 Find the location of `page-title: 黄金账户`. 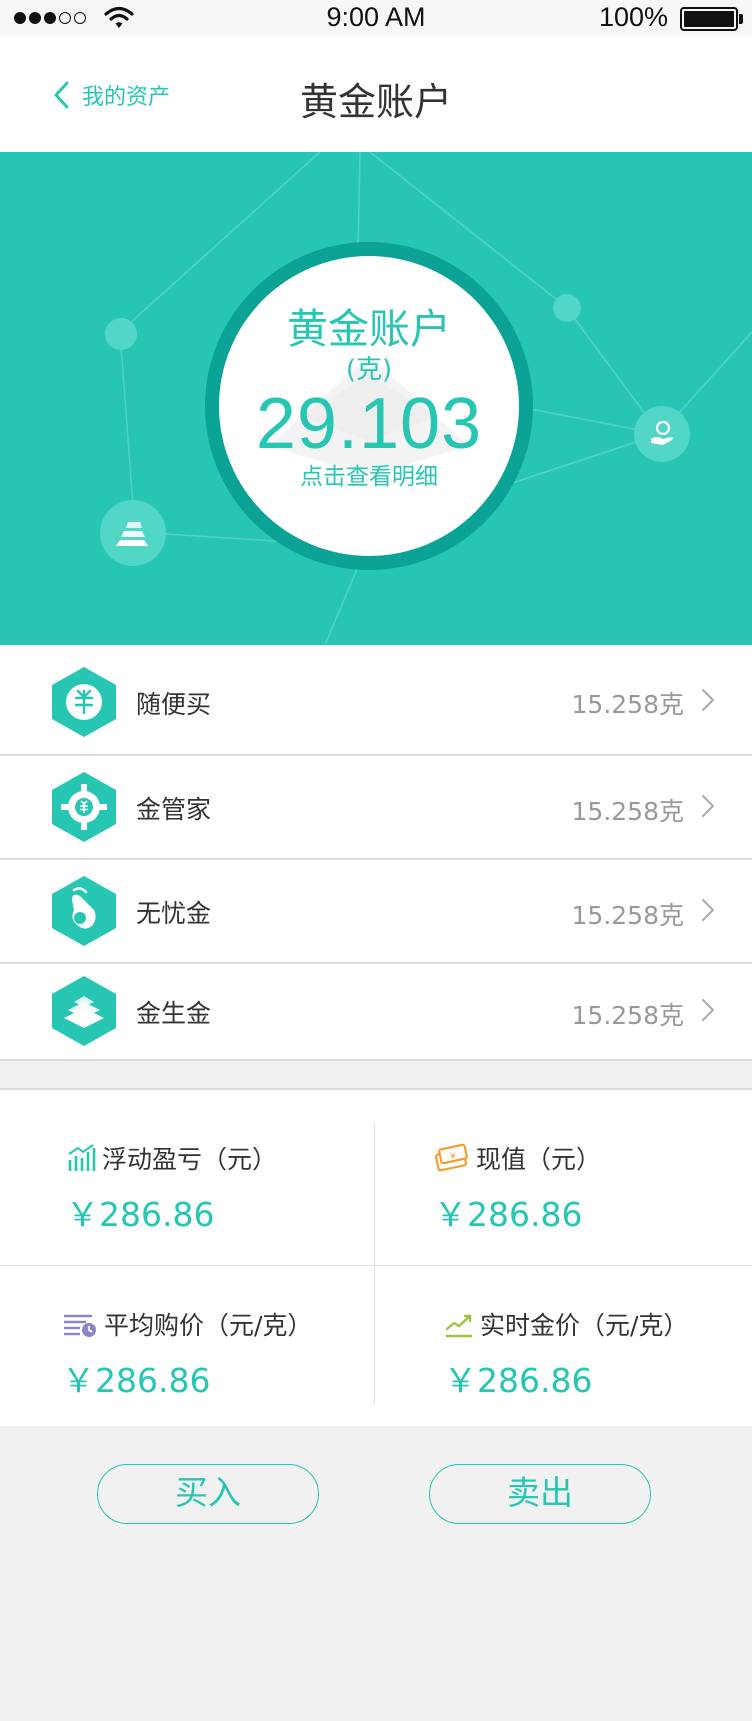

page-title: 黄金账户 is located at coordinates (375, 102).